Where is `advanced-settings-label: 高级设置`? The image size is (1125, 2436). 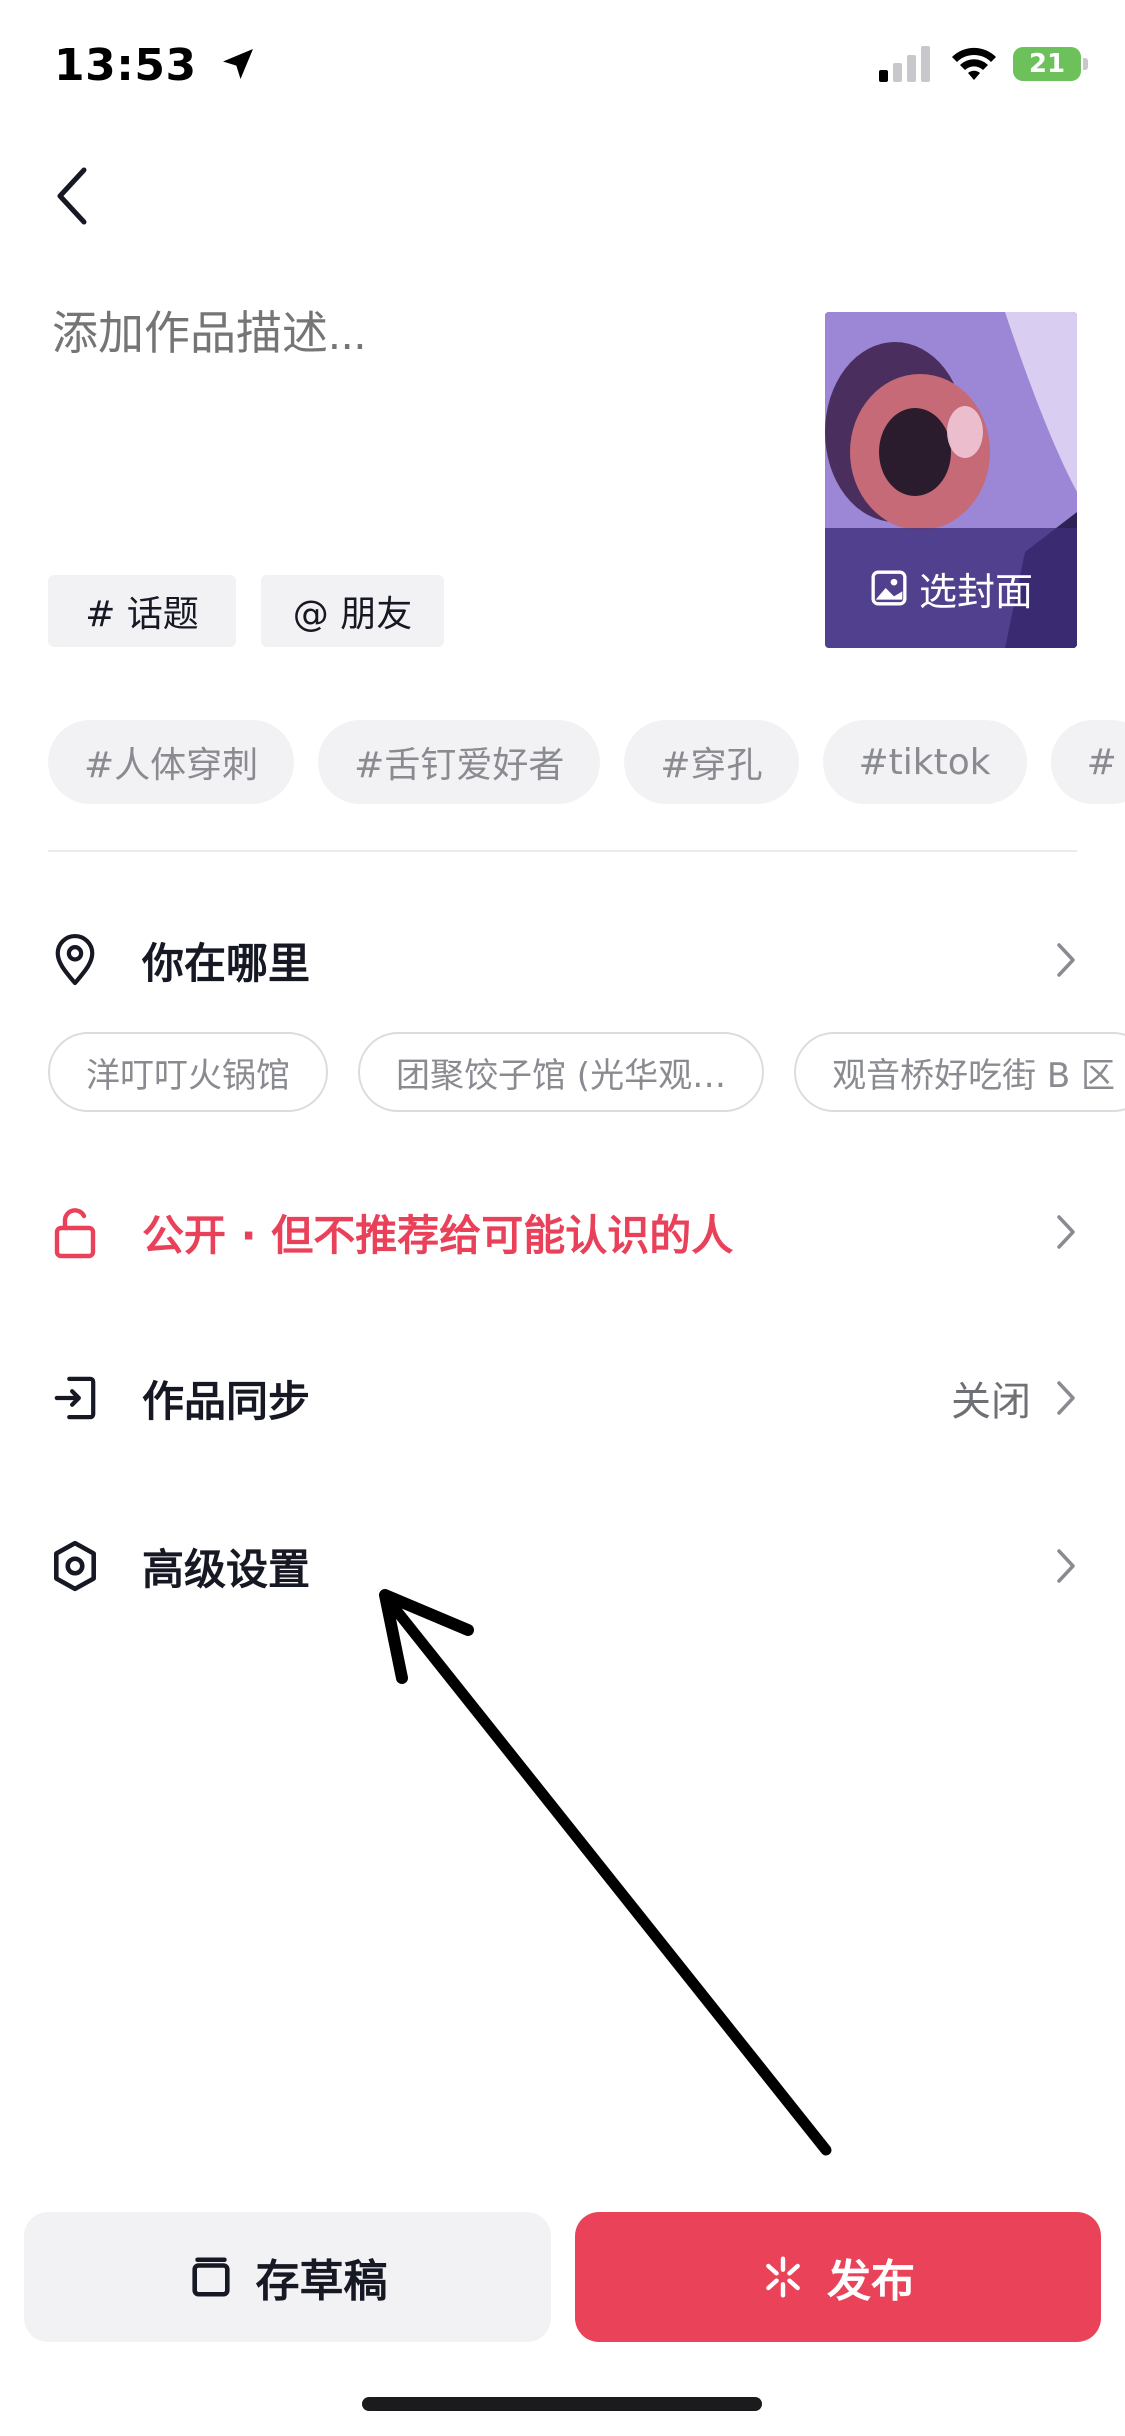
advanced-settings-label: 高级设置 is located at coordinates (226, 1569).